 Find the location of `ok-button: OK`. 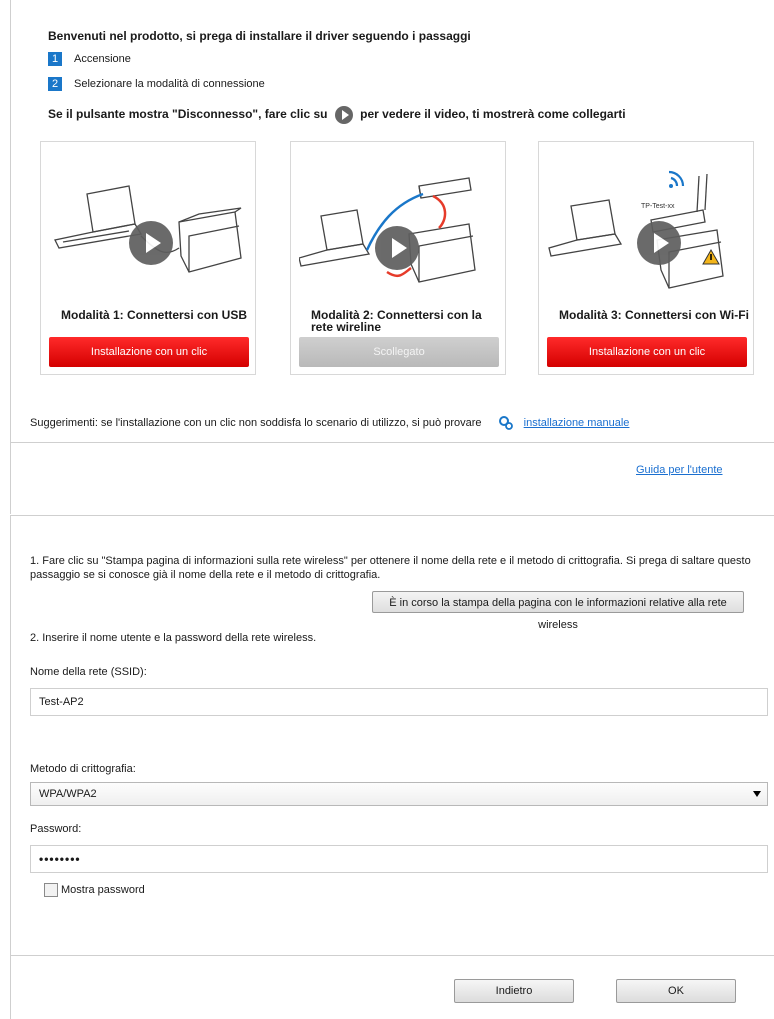

ok-button: OK is located at coordinates (676, 991).